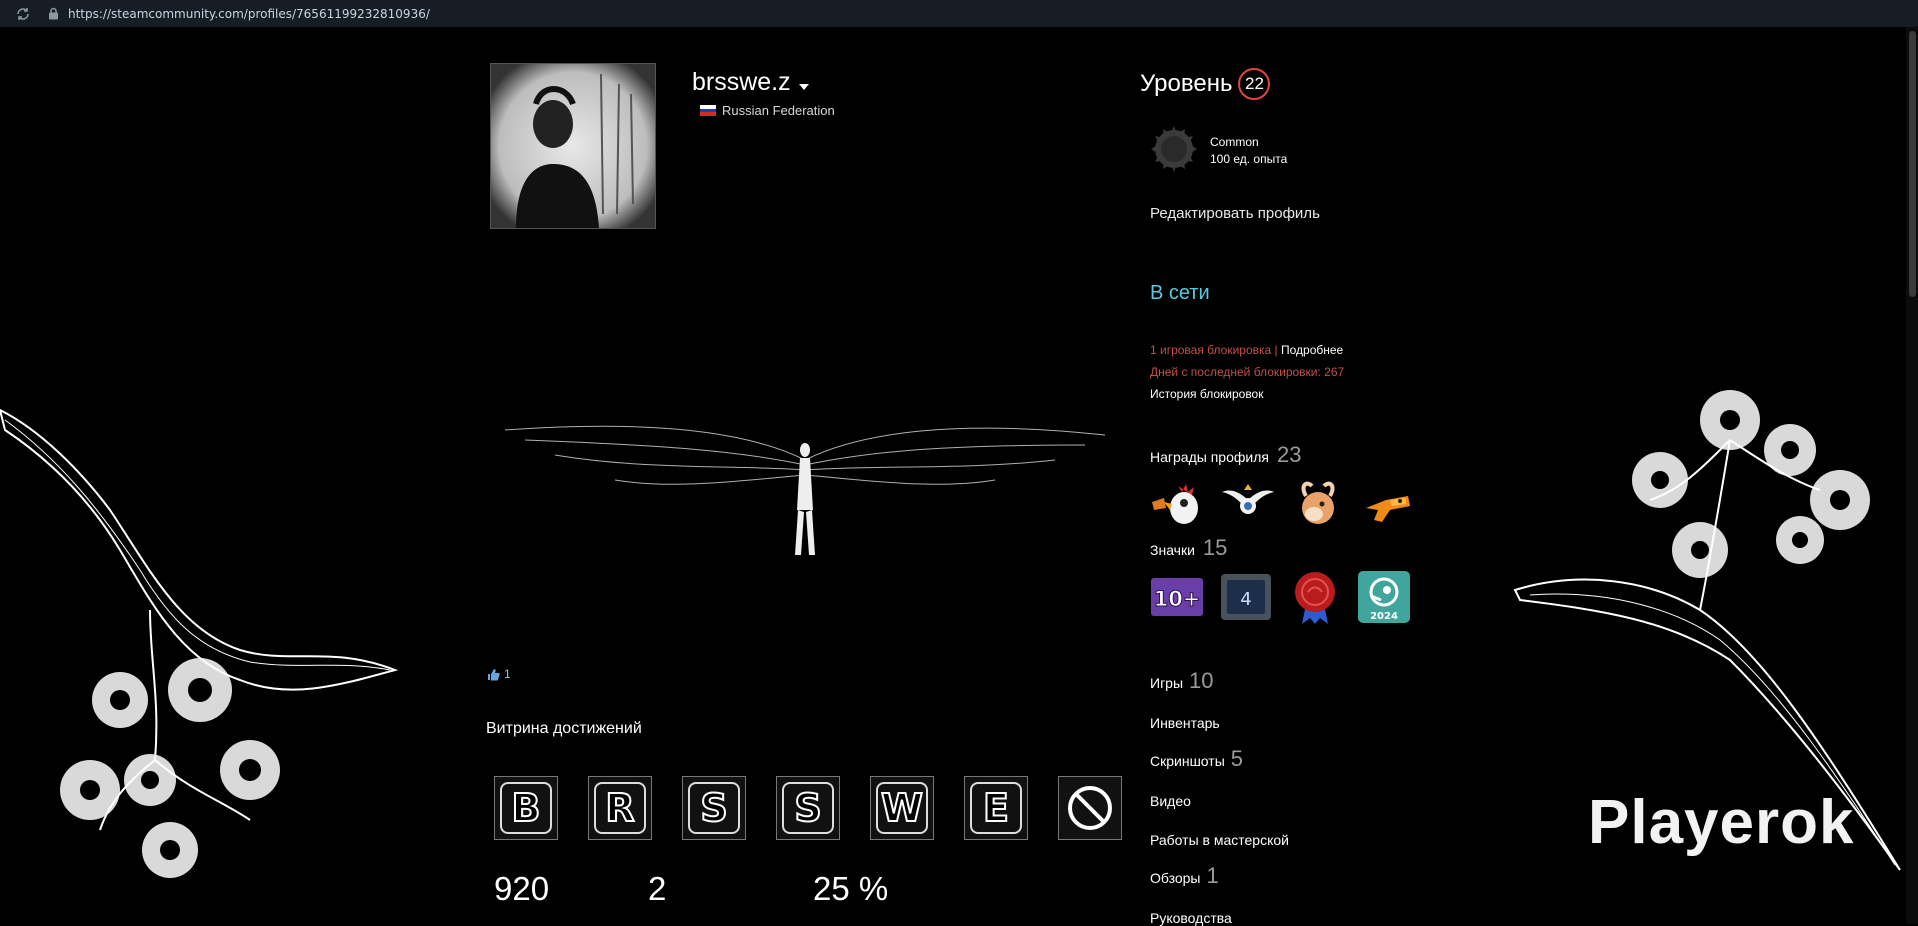 Image resolution: width=1918 pixels, height=926 pixels. Describe the element at coordinates (1318, 503) in the screenshot. I see `goat-award-icon` at that location.